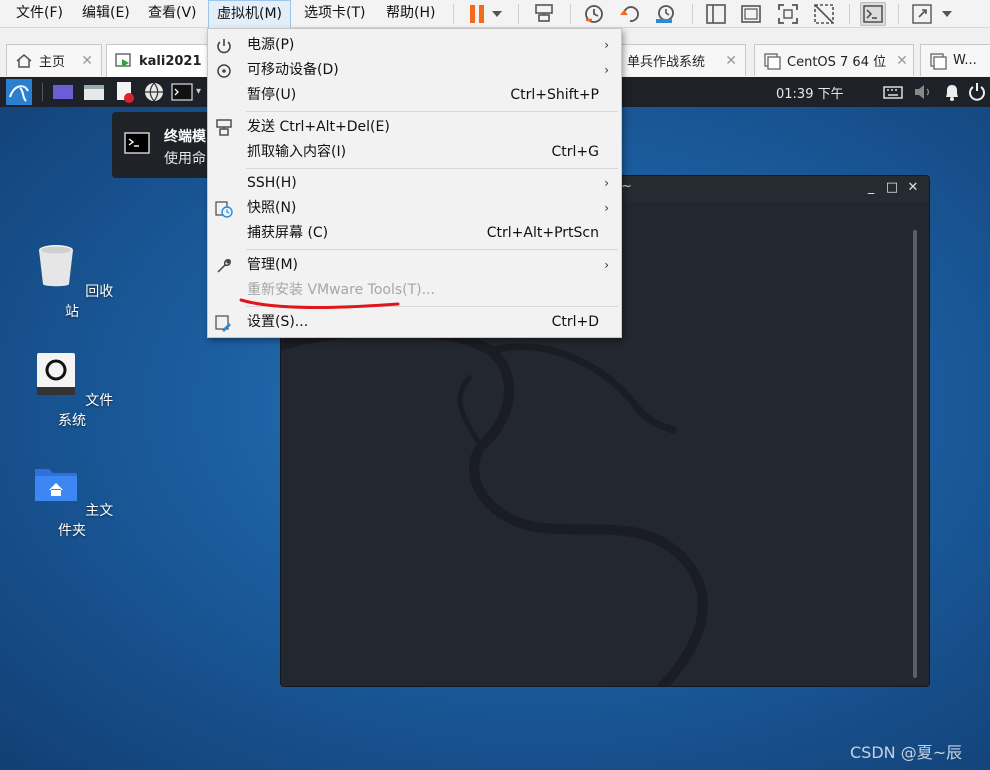  Describe the element at coordinates (272, 208) in the screenshot. I see `menu-item-label: 快照(N)` at that location.